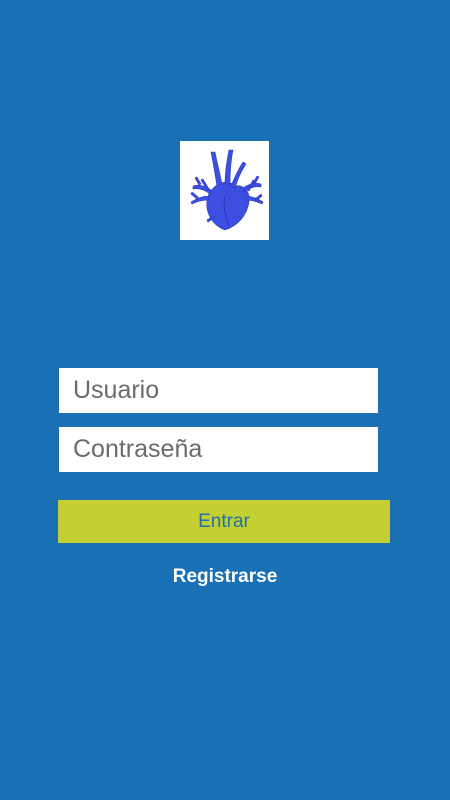  What do you see at coordinates (224, 521) in the screenshot?
I see `login-button: Entrar` at bounding box center [224, 521].